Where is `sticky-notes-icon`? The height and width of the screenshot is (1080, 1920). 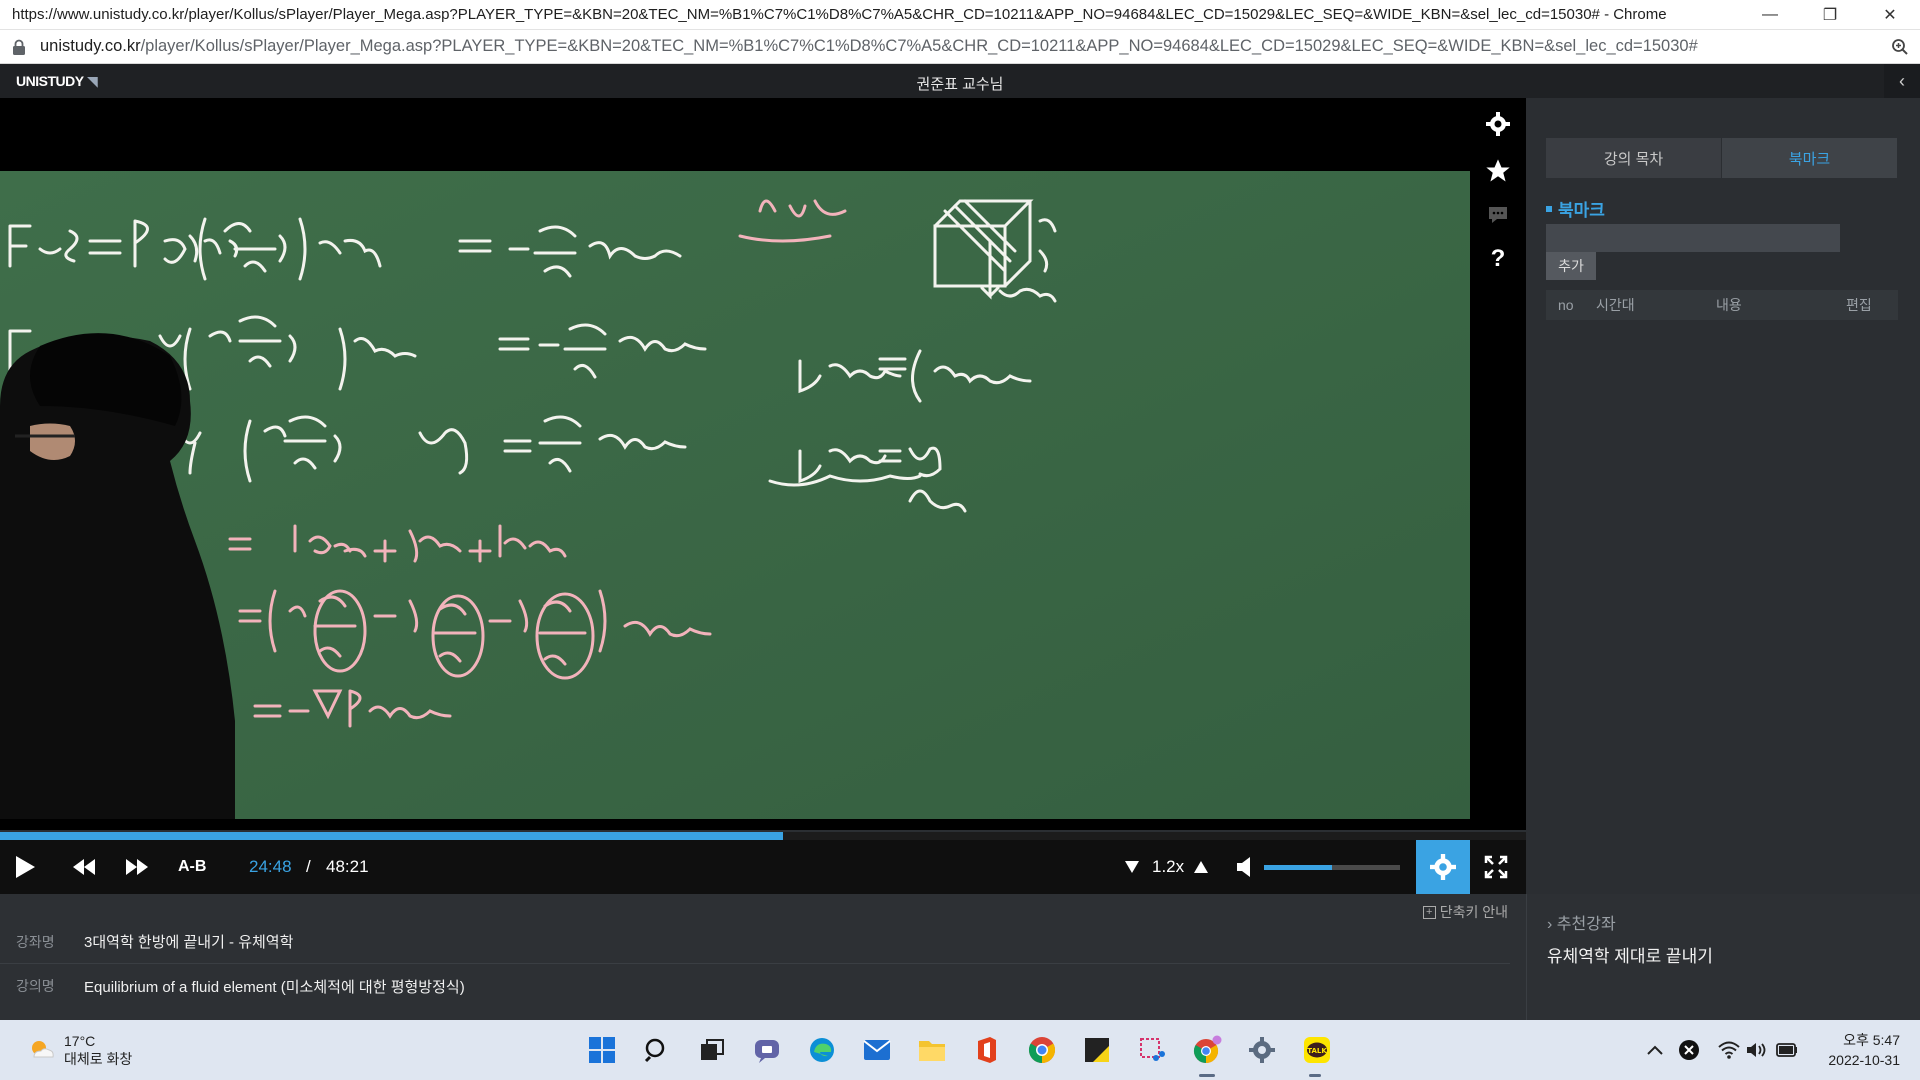
sticky-notes-icon is located at coordinates (1097, 1050).